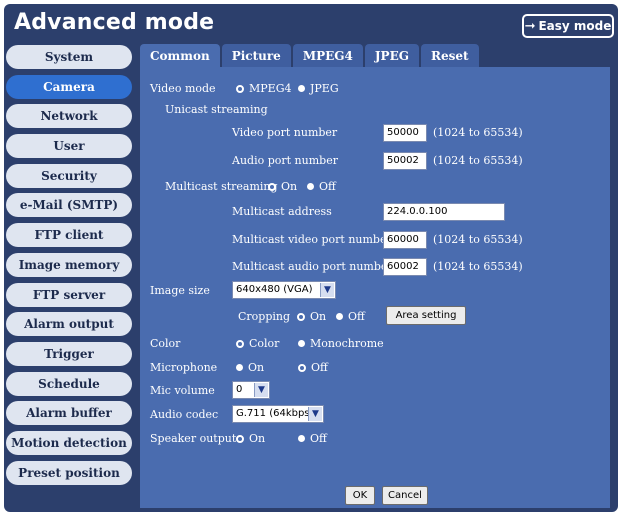  I want to click on cropping-label: Cropping, so click(264, 316).